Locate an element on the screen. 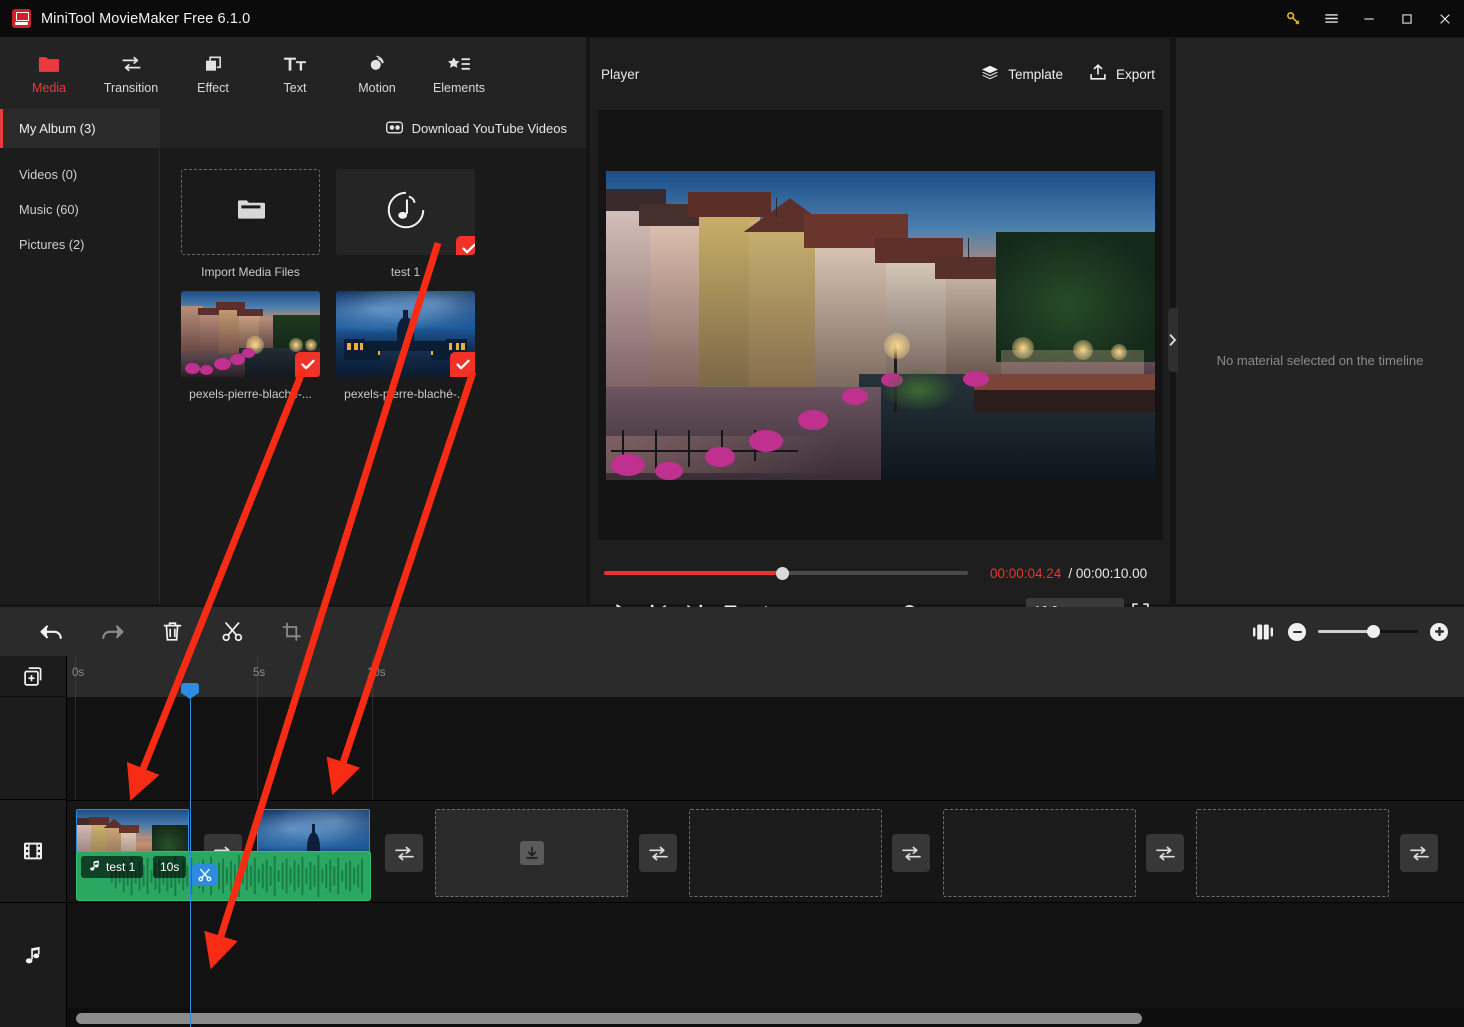 This screenshot has height=1027, width=1464. media-cell-import: Import Media Files is located at coordinates (258, 224).